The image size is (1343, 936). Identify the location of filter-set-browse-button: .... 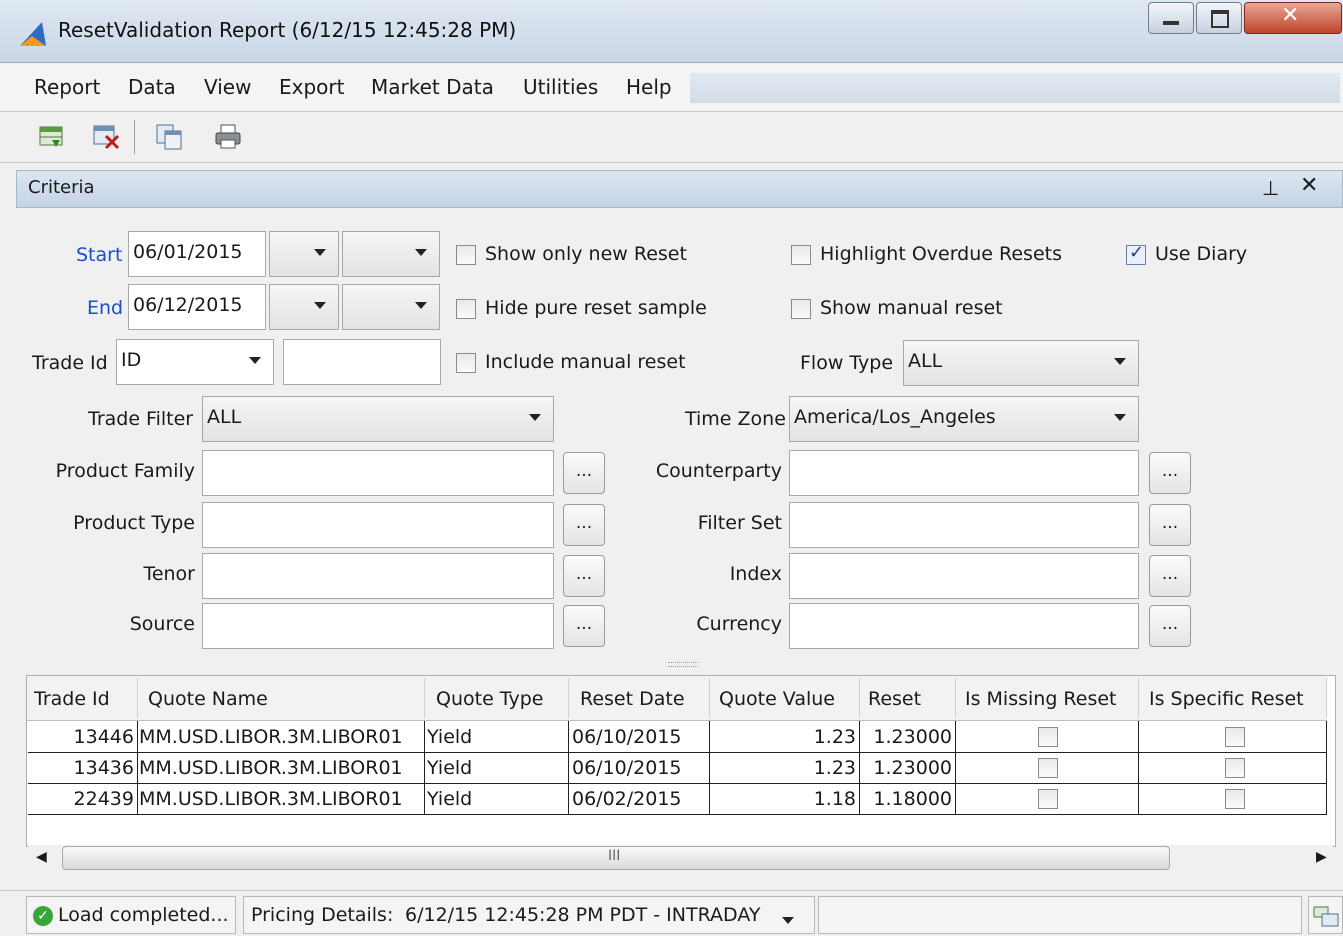
(1170, 525).